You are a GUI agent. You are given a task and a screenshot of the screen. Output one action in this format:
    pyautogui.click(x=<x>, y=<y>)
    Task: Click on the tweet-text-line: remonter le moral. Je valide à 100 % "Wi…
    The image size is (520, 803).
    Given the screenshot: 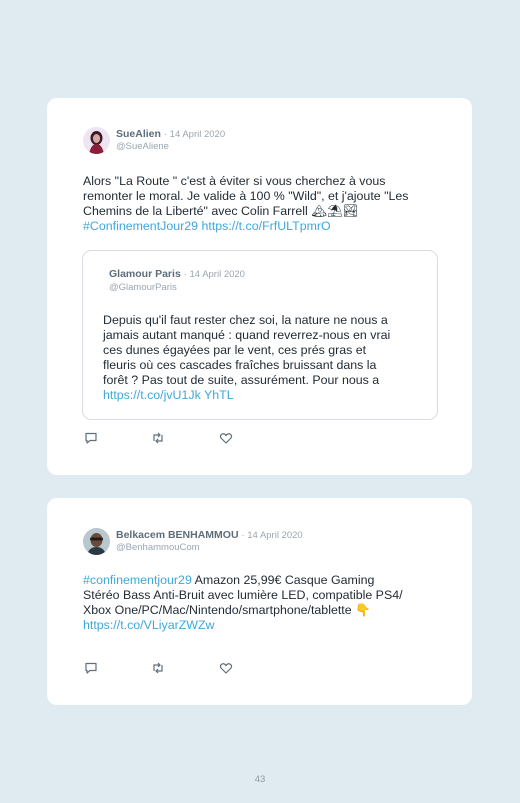 What is the action you would take?
    pyautogui.click(x=246, y=196)
    